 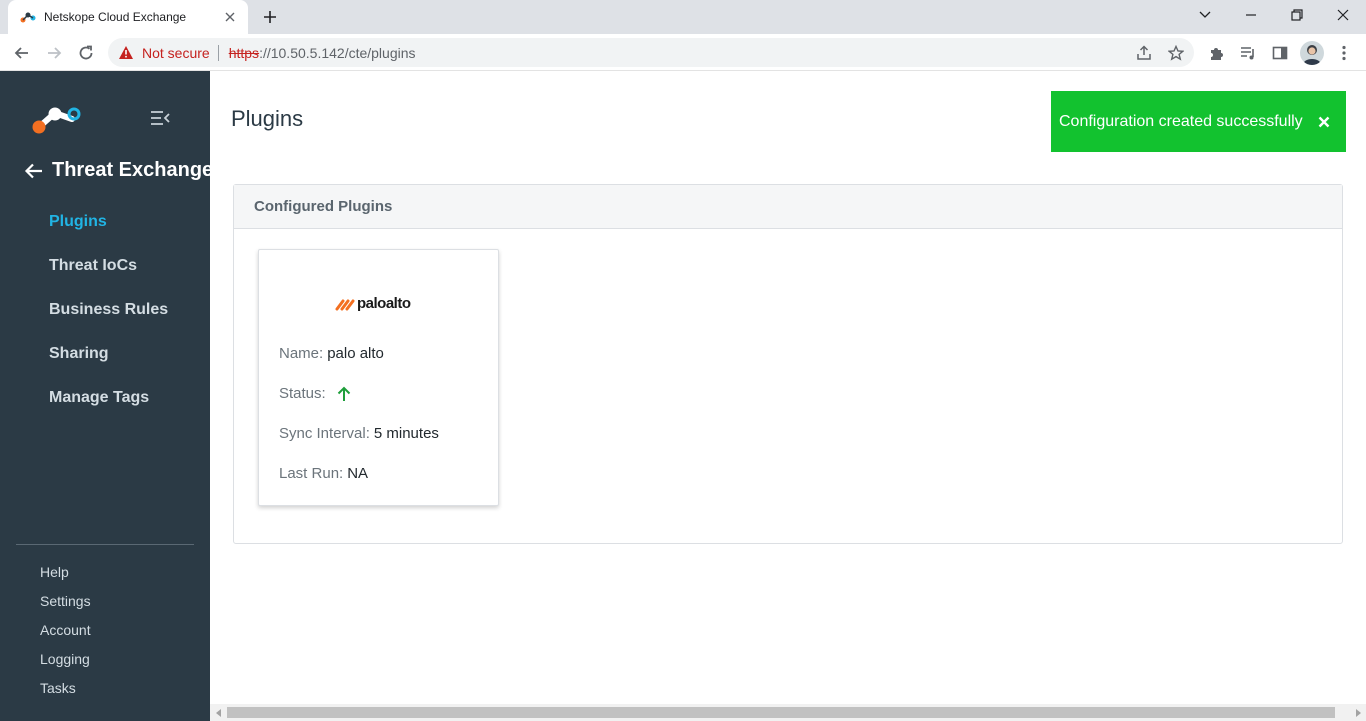 What do you see at coordinates (1324, 122) in the screenshot?
I see `toast-close-icon` at bounding box center [1324, 122].